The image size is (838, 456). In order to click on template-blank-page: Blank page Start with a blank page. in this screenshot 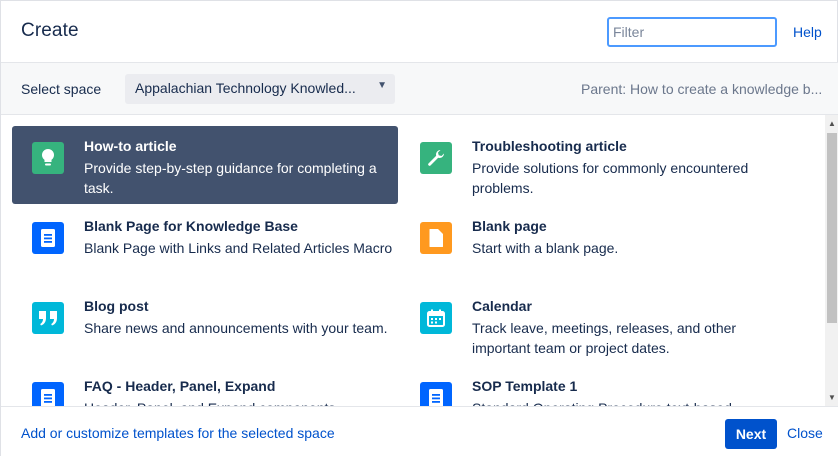, I will do `click(593, 245)`.